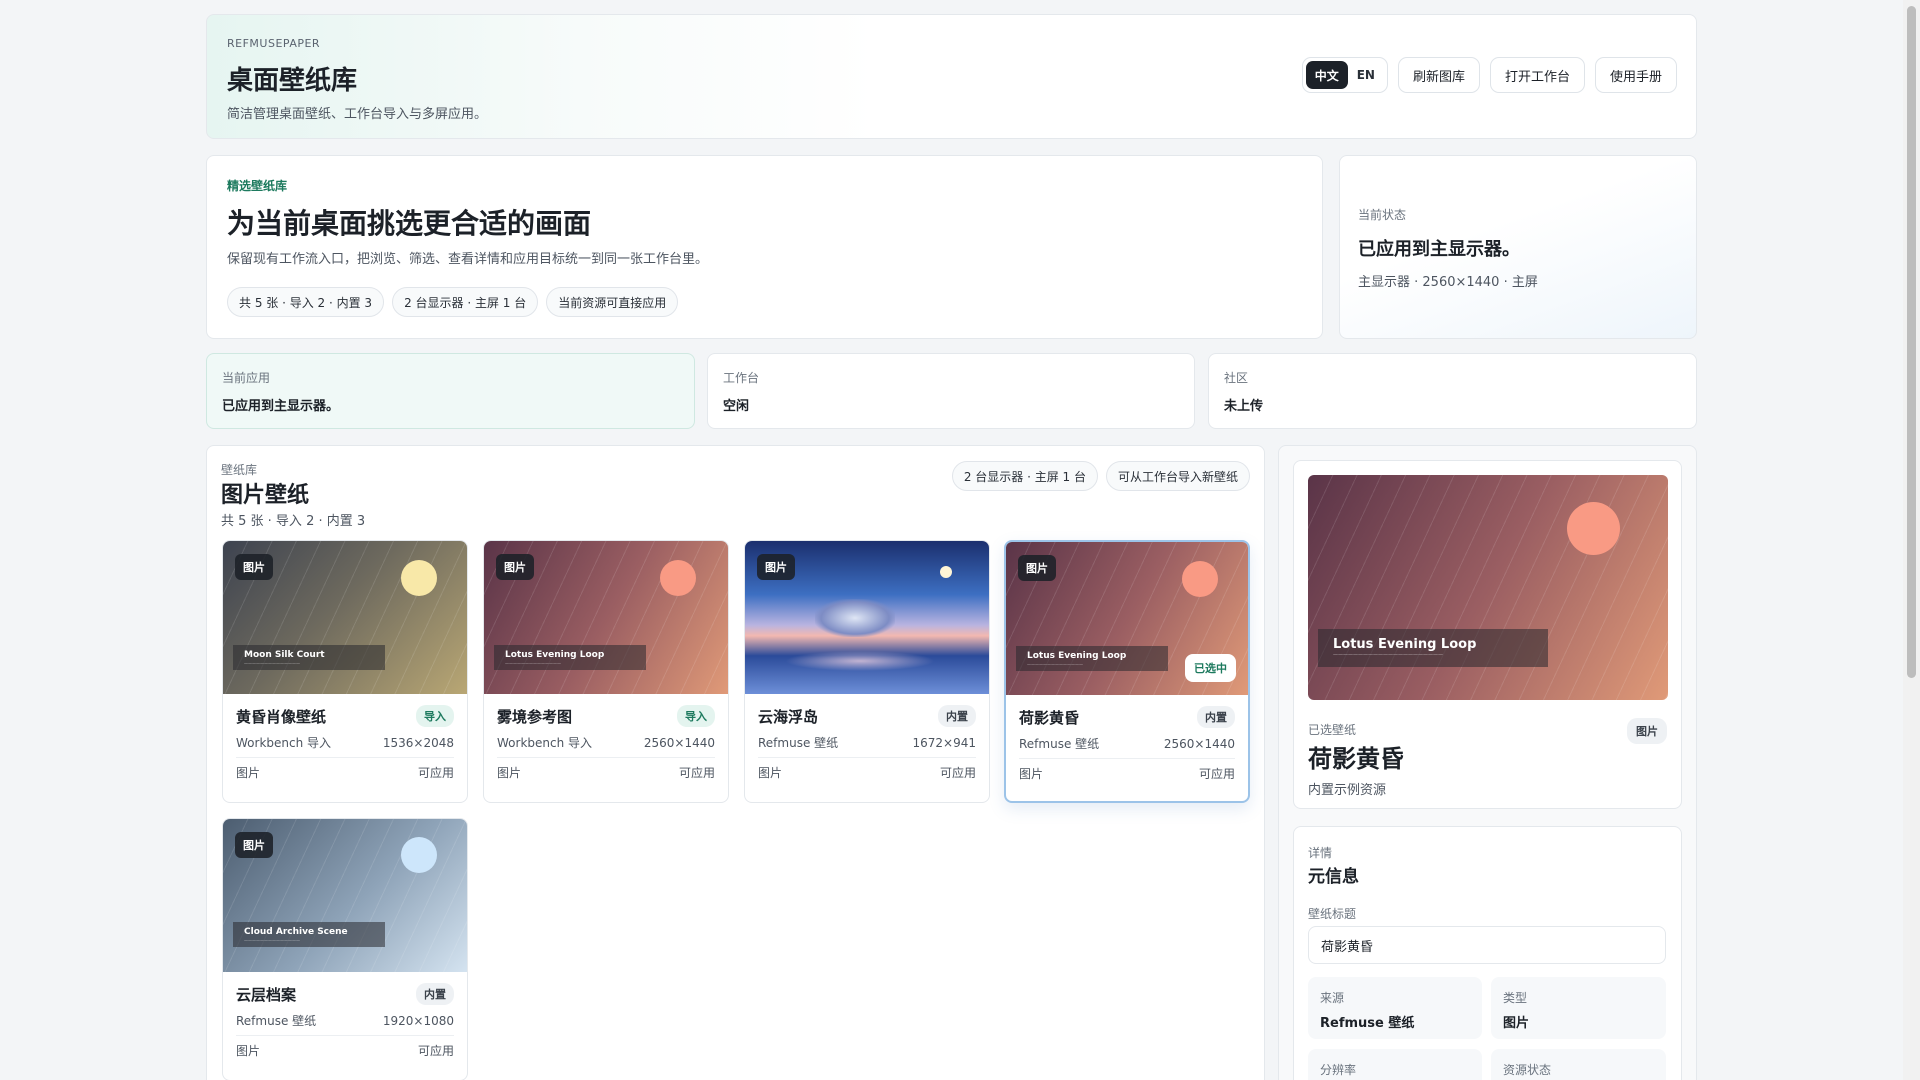 The height and width of the screenshot is (1080, 1920). Describe the element at coordinates (306, 302) in the screenshot. I see `library-count-pill: 共 5 张 · 导入 2 · 内置 3` at that location.